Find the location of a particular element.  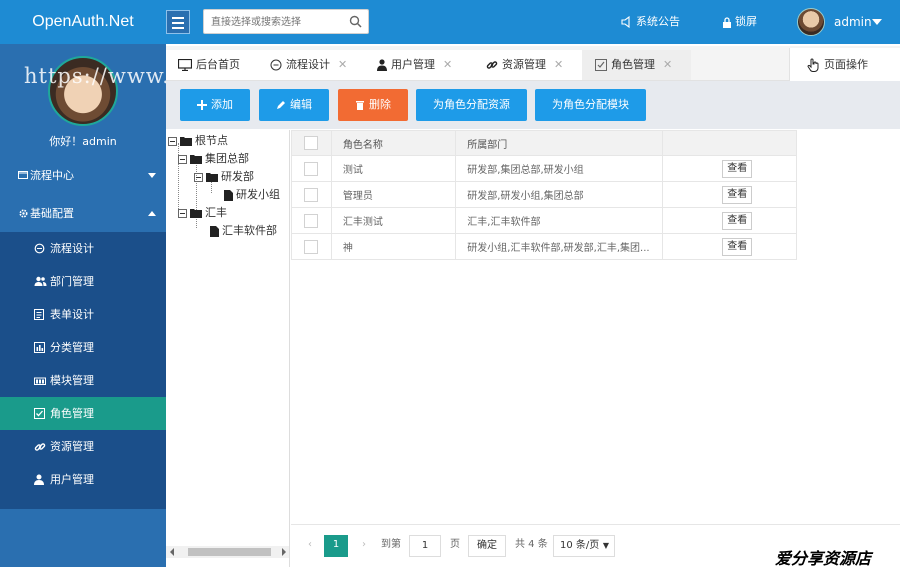

menu-toggle-button is located at coordinates (178, 22).